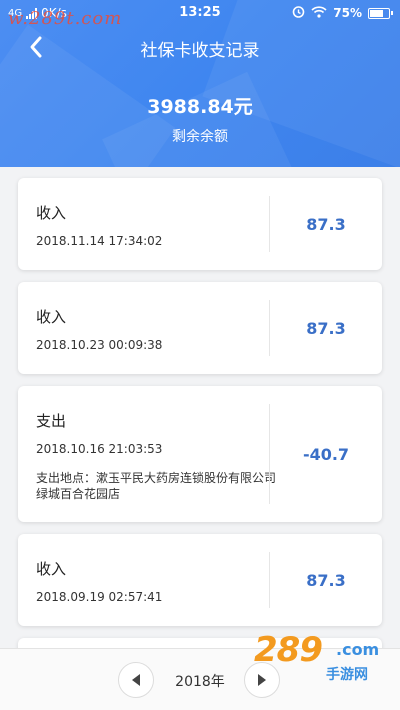 The height and width of the screenshot is (710, 400). Describe the element at coordinates (200, 51) in the screenshot. I see `page-title: 社保卡收支记录` at that location.